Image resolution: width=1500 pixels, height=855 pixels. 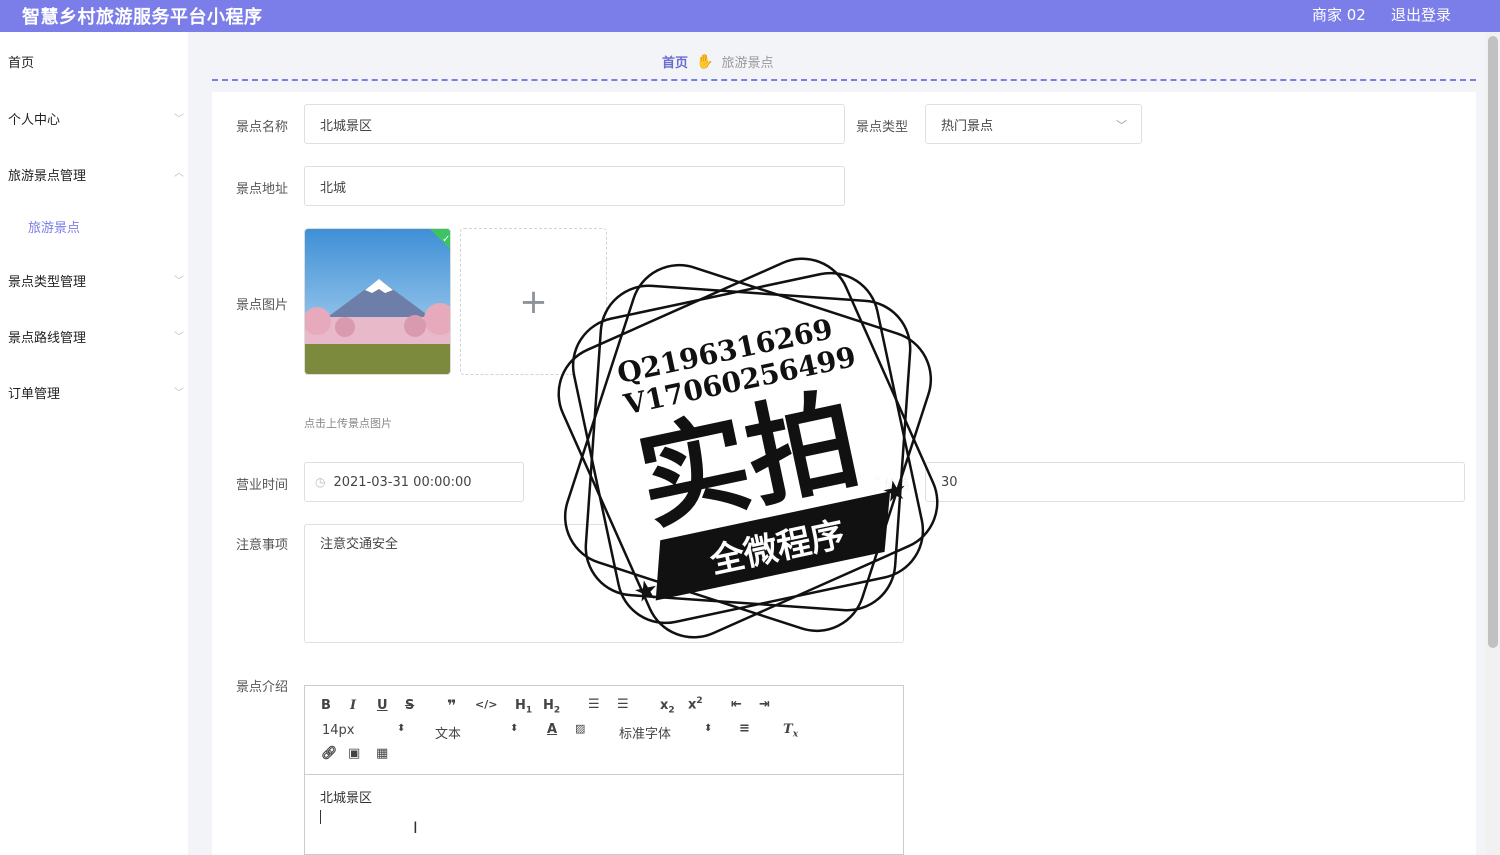 I want to click on sidebar-item-attraction-management: 旅游景点管理, so click(x=47, y=174).